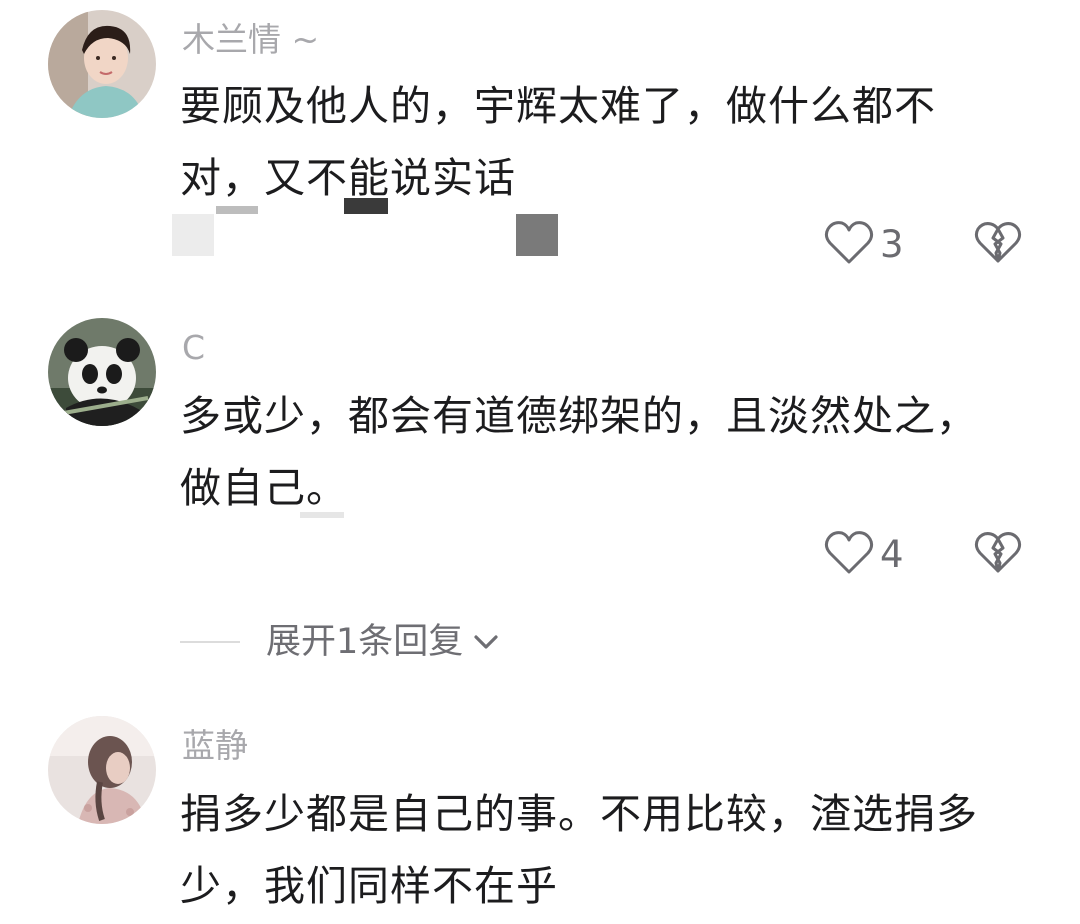 The image size is (1080, 924). I want to click on like-count: 4, so click(892, 554).